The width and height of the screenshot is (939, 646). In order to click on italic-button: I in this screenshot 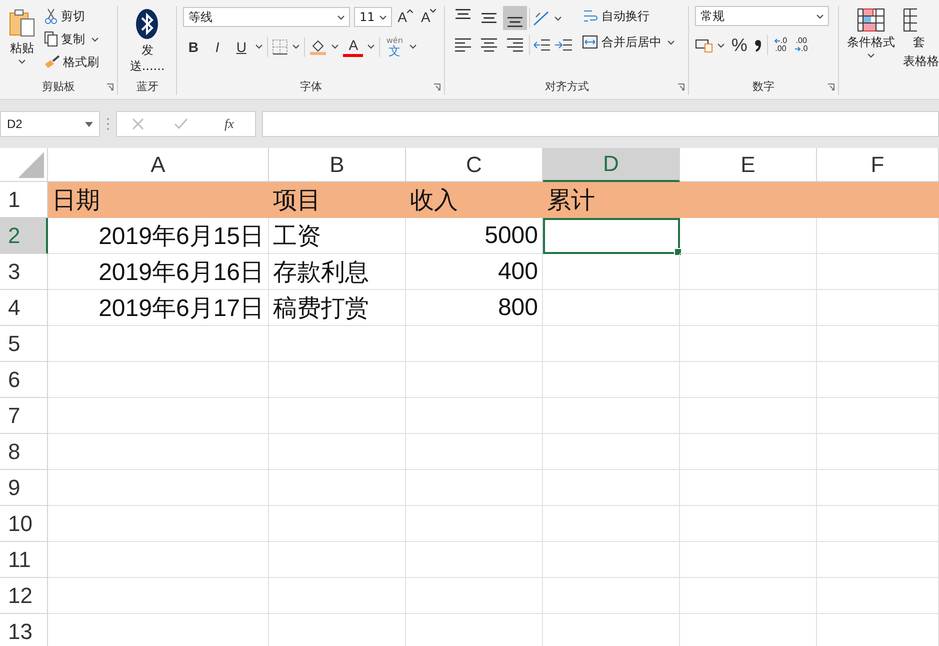, I will do `click(217, 47)`.